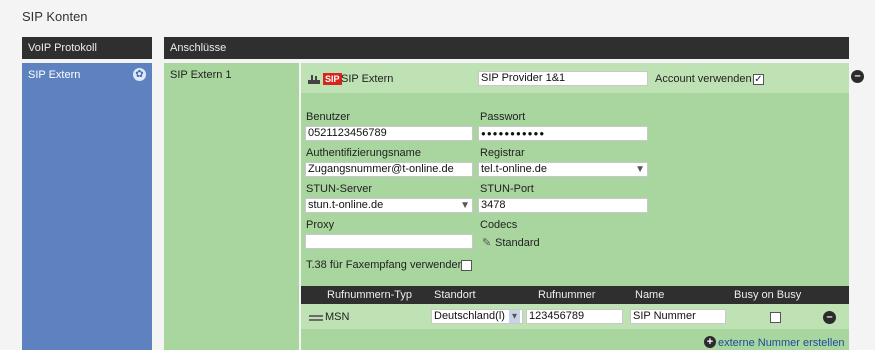  Describe the element at coordinates (87, 74) in the screenshot. I see `protocol-item-sip-extern: SIP Extern ✿` at that location.